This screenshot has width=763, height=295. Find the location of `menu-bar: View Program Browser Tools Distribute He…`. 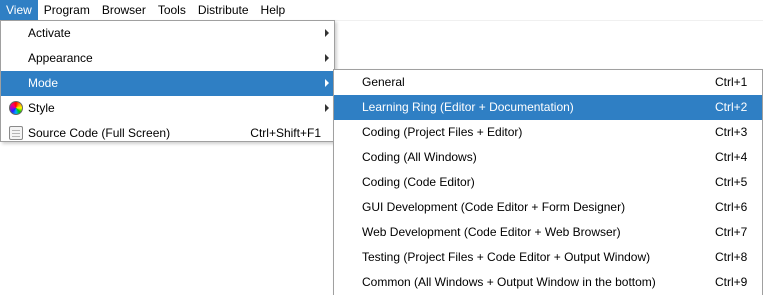

menu-bar: View Program Browser Tools Distribute He… is located at coordinates (381, 10).